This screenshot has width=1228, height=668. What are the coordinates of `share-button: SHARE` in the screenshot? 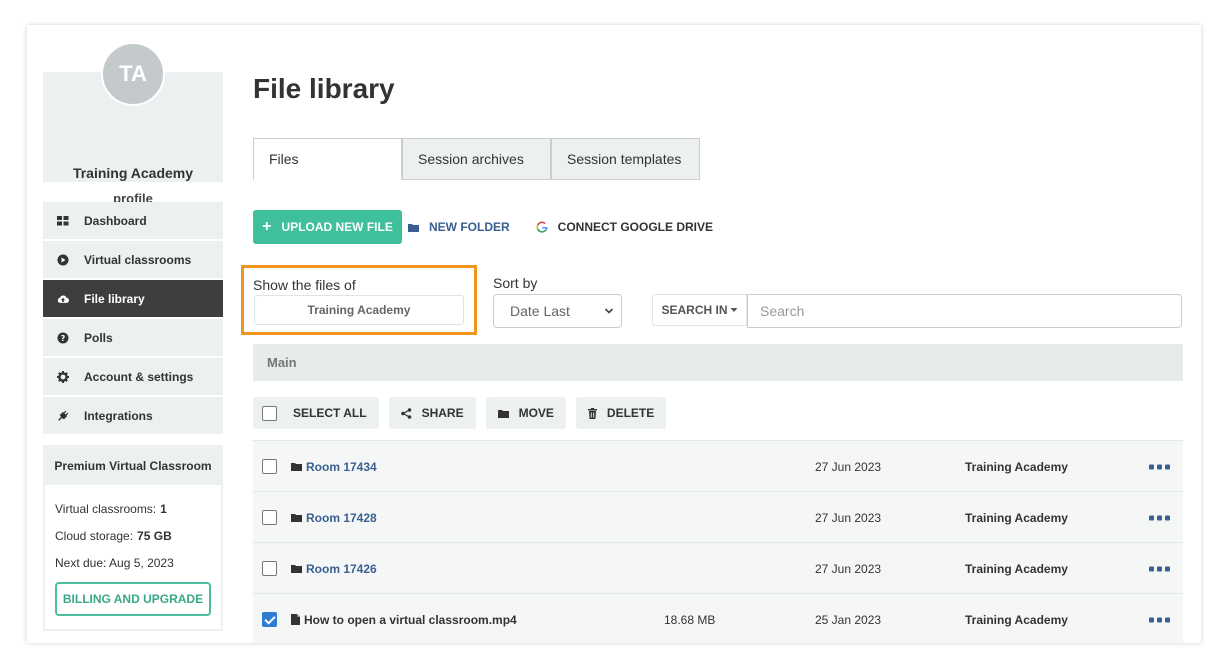 It's located at (432, 413).